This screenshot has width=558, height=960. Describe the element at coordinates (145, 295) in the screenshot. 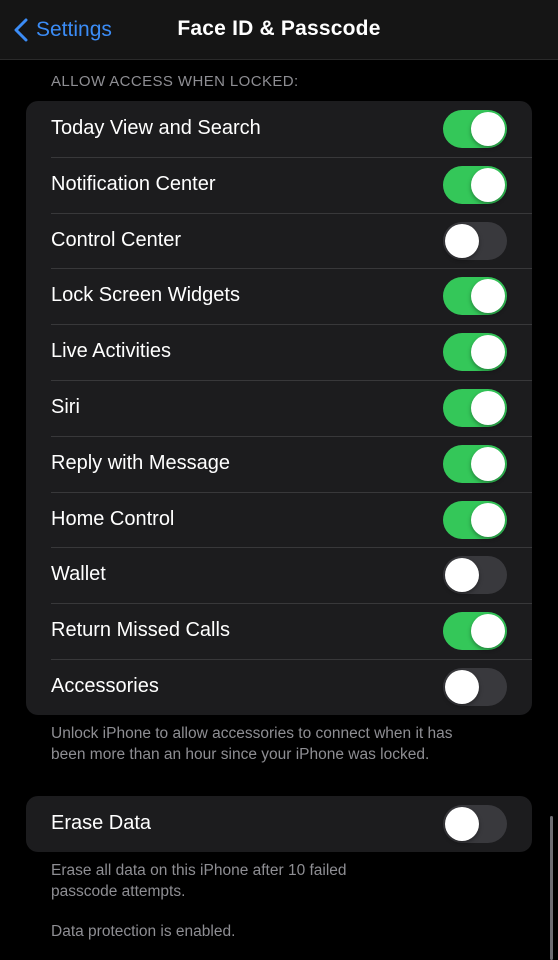

I see `row-label: Lock Screen Widgets` at that location.